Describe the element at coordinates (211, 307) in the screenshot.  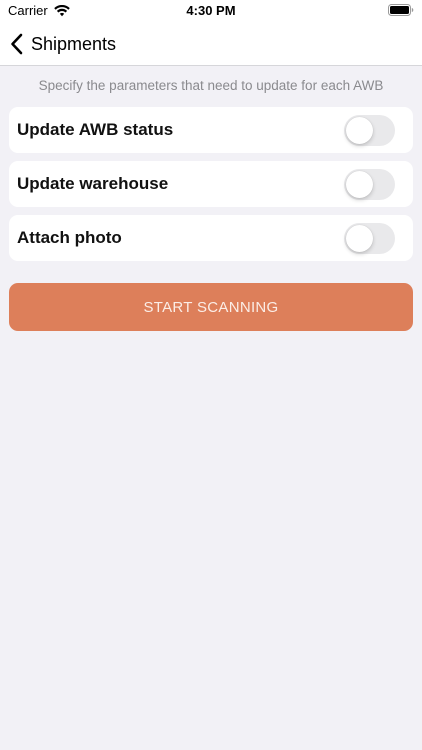
I see `start-scanning-button: START SCANNING` at that location.